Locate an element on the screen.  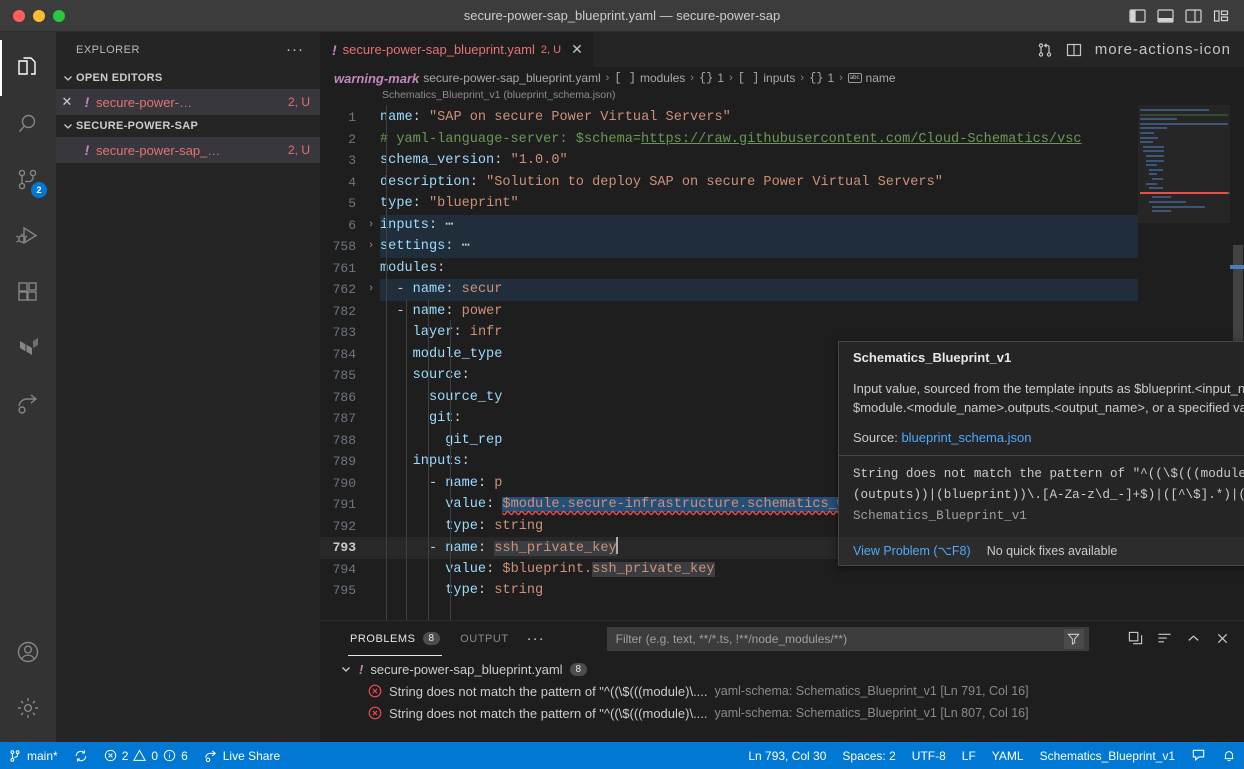
close-editor-icon: ✕ is located at coordinates (67, 102).